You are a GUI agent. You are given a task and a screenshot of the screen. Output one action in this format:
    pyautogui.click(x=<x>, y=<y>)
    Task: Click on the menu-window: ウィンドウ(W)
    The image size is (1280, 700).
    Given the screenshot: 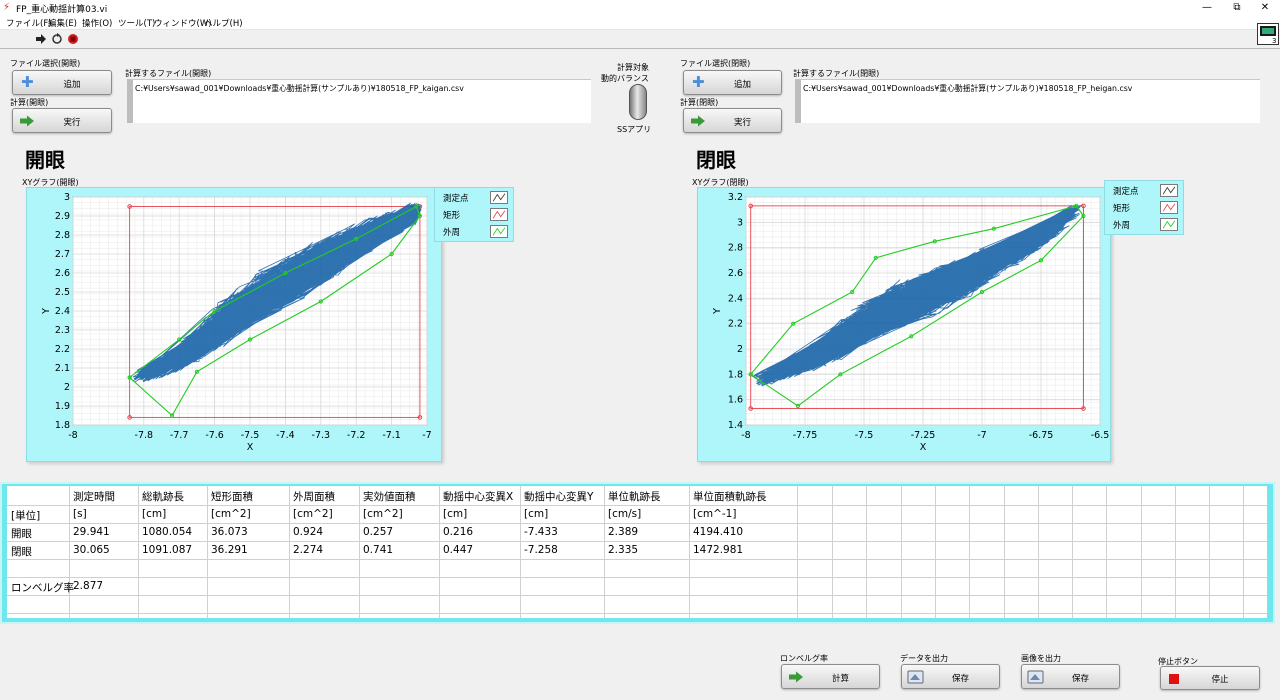 What is the action you would take?
    pyautogui.click(x=183, y=23)
    